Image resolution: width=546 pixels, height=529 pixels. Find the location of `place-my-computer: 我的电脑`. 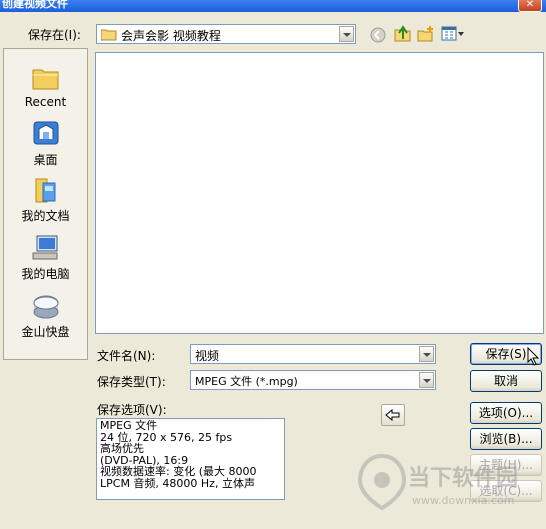

place-my-computer: 我的电脑 is located at coordinates (45, 261).